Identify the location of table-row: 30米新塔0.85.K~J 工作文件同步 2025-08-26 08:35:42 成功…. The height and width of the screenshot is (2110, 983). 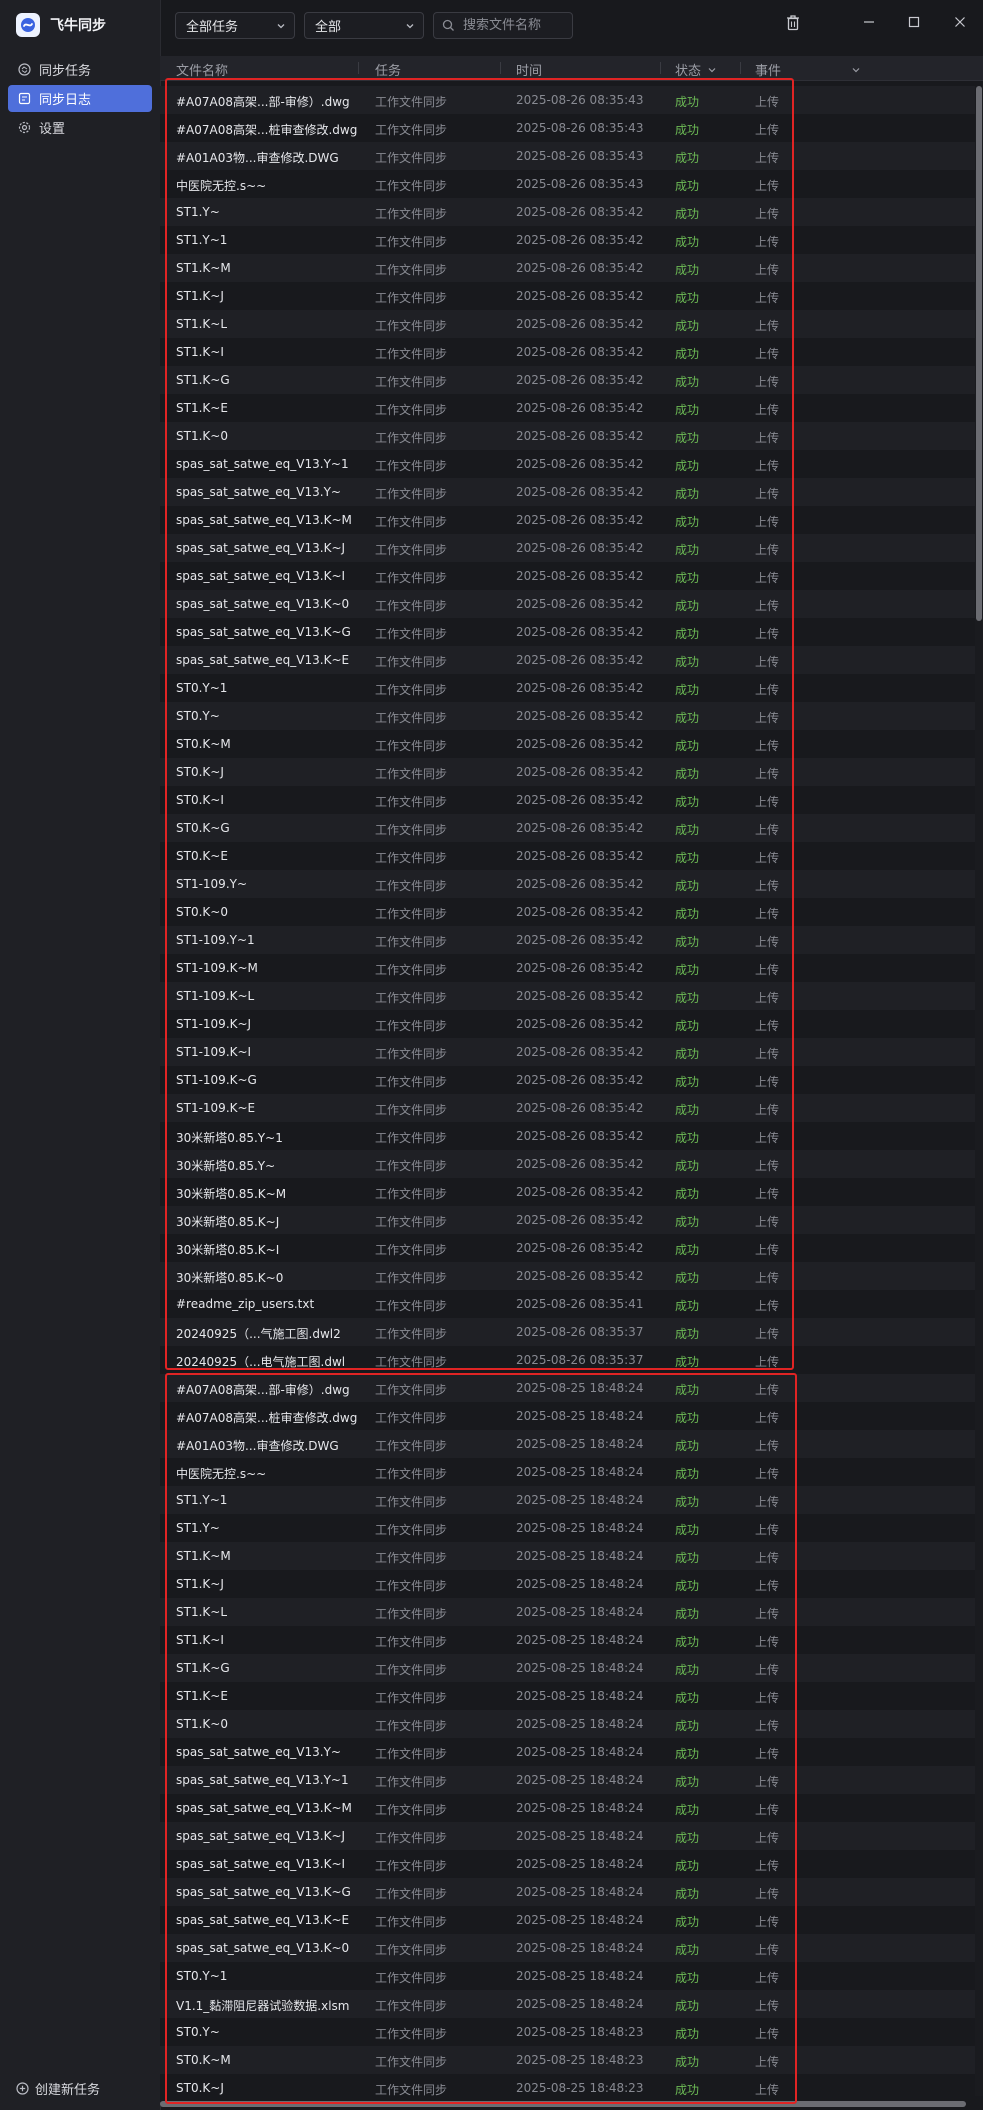
(567, 1220).